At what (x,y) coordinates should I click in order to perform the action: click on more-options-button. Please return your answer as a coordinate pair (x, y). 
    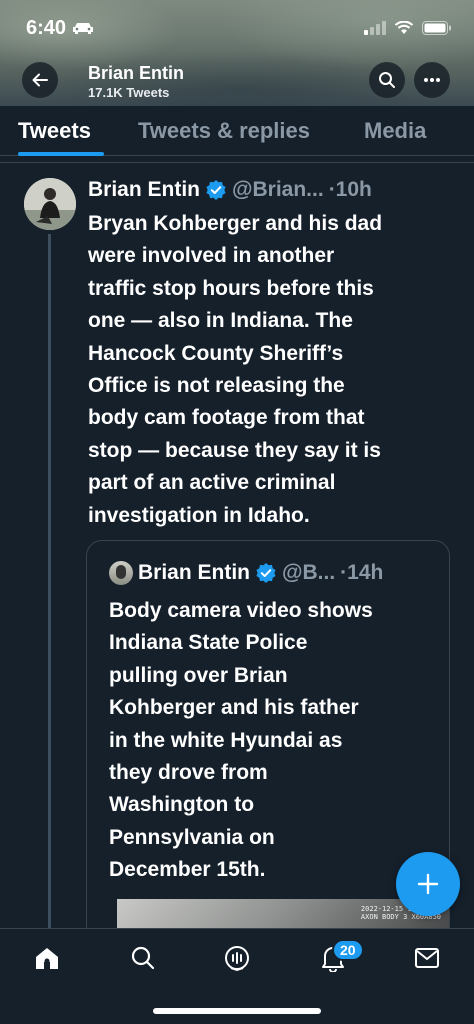
    Looking at the image, I should click on (432, 80).